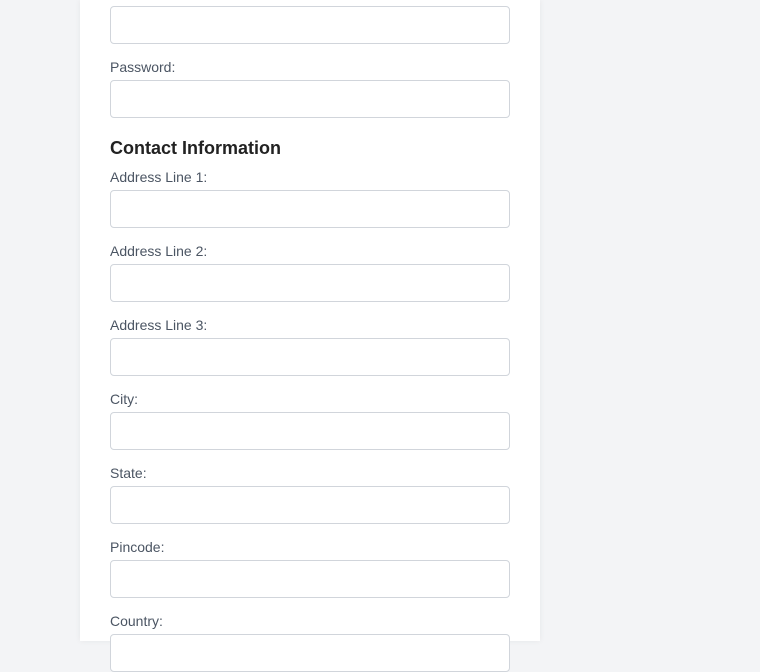 This screenshot has width=760, height=672. Describe the element at coordinates (310, 431) in the screenshot. I see `city-input` at that location.